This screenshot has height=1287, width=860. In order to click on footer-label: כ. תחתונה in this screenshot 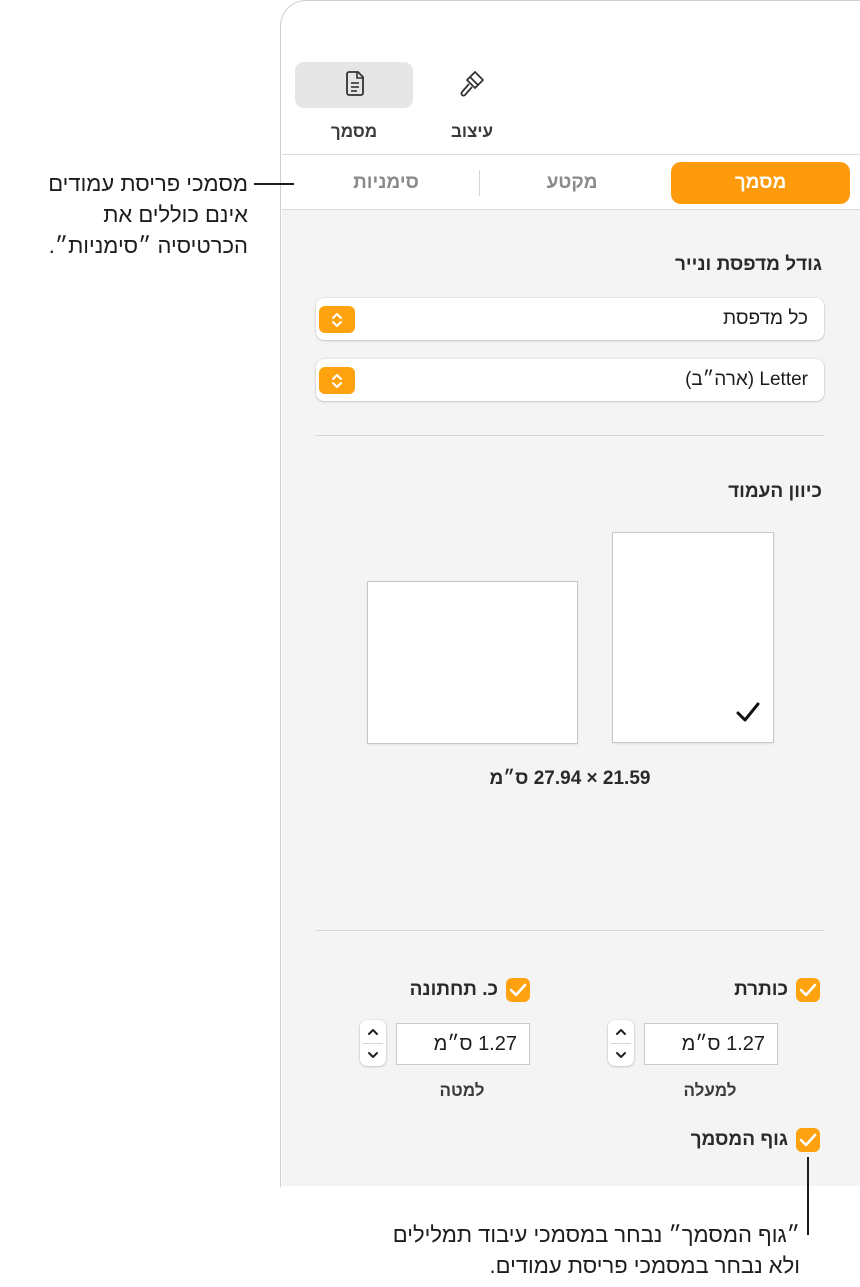, I will do `click(453, 989)`.